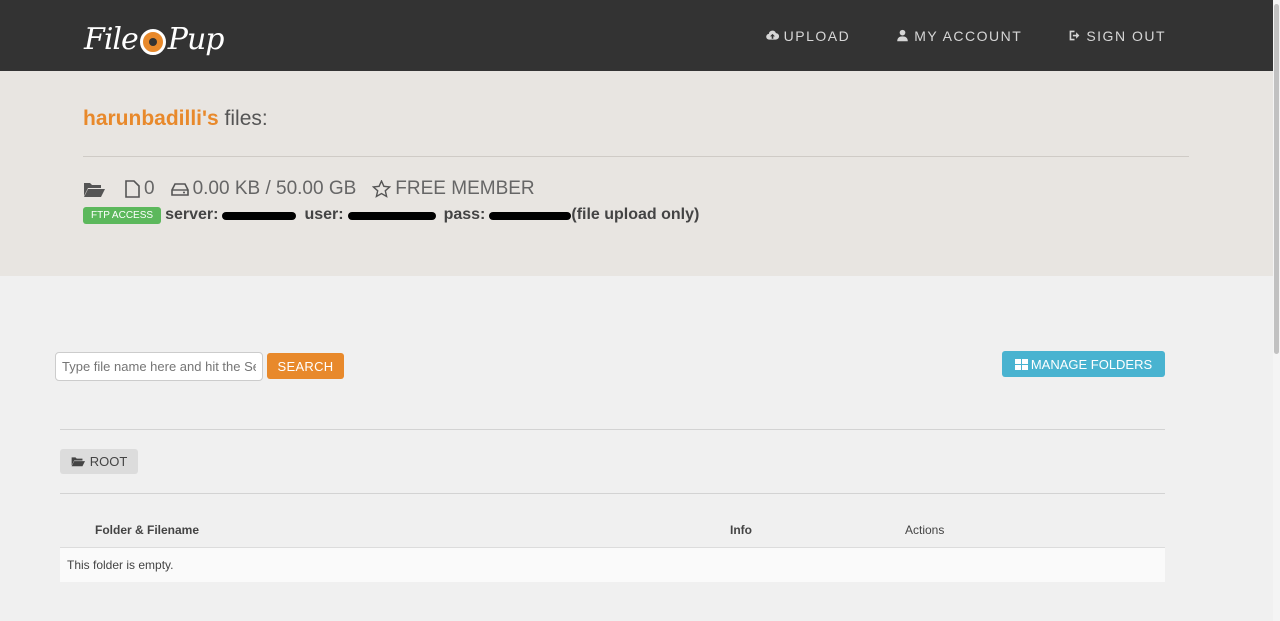 Image resolution: width=1280 pixels, height=621 pixels. What do you see at coordinates (108, 461) in the screenshot?
I see `breadcrumb-root-label: ROOT` at bounding box center [108, 461].